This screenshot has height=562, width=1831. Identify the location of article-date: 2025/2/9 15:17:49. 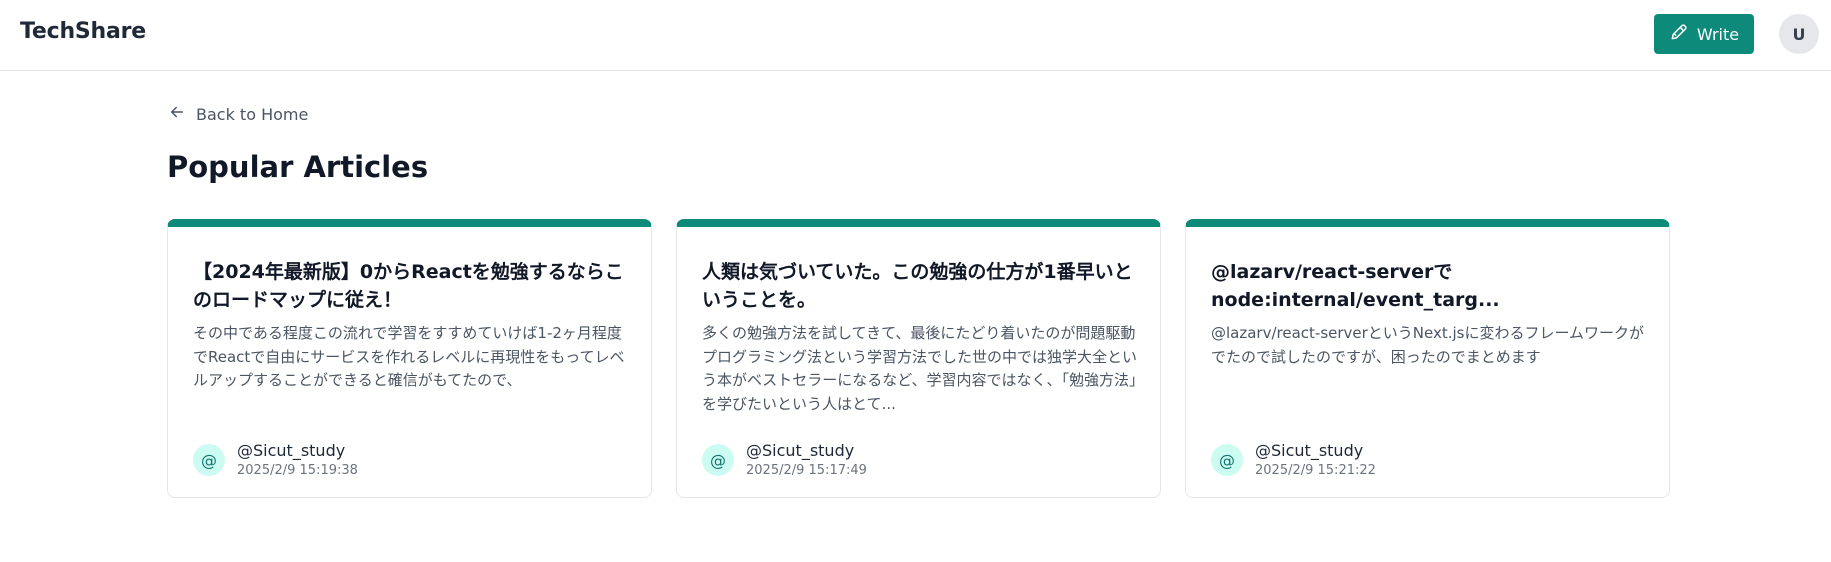
(806, 470).